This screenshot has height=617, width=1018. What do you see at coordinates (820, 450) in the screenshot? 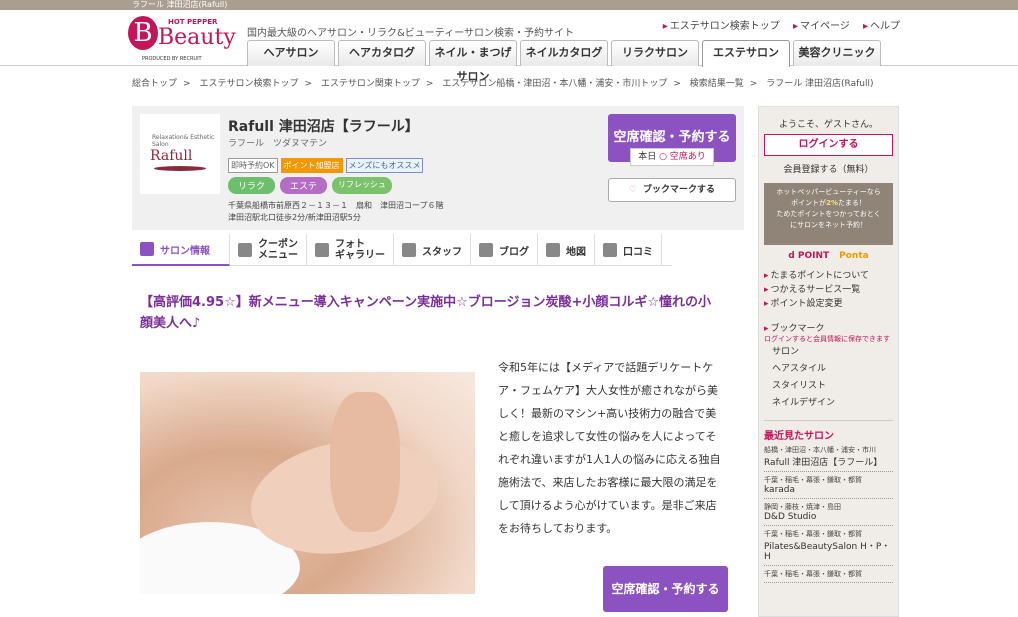
I see `recent-area: 船橋・津田沼・本八幡・浦安・市川` at bounding box center [820, 450].